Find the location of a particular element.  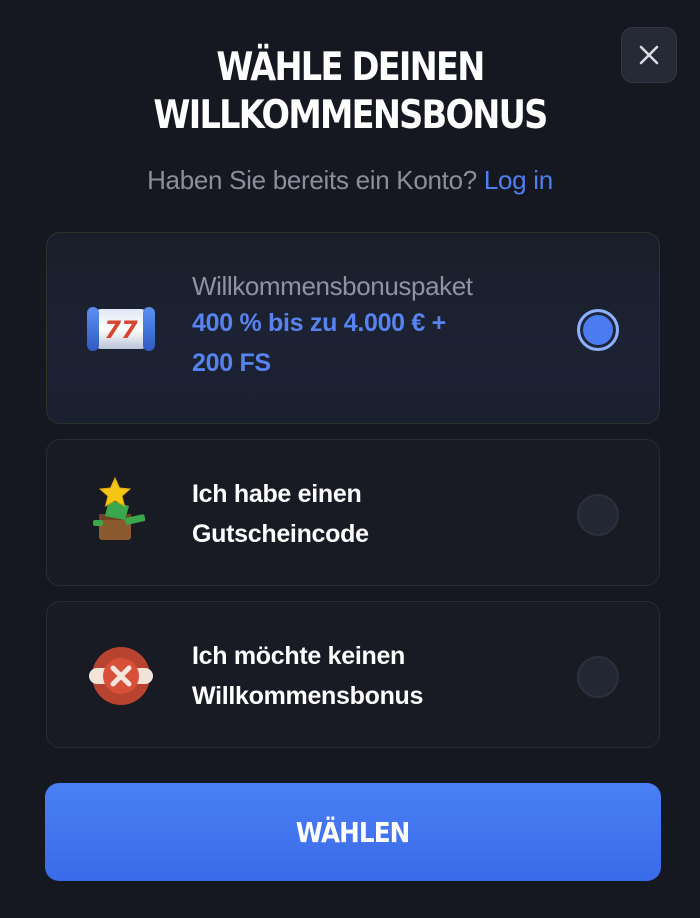

slot-reel-777-icon: 77 is located at coordinates (121, 329).